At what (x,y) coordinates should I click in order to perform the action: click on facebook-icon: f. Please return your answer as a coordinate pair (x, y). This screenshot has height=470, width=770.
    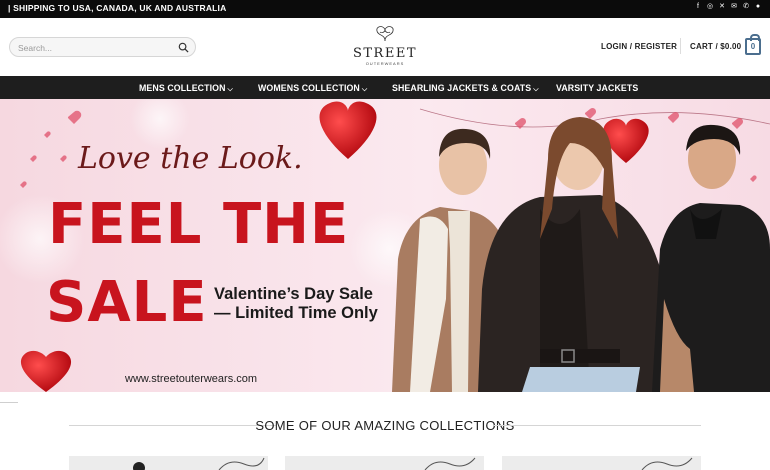
    Looking at the image, I should click on (698, 7).